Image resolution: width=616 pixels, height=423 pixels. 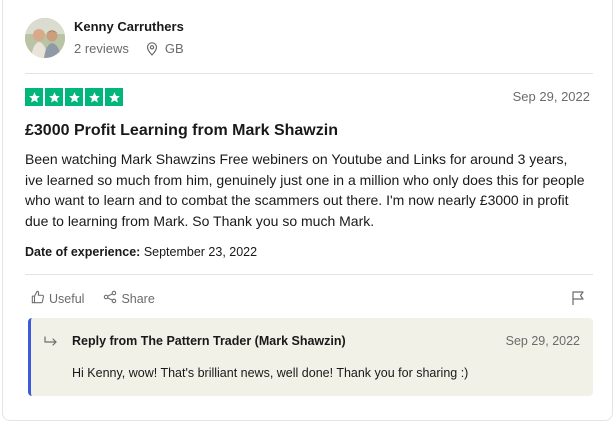 I want to click on share-icon, so click(x=110, y=298).